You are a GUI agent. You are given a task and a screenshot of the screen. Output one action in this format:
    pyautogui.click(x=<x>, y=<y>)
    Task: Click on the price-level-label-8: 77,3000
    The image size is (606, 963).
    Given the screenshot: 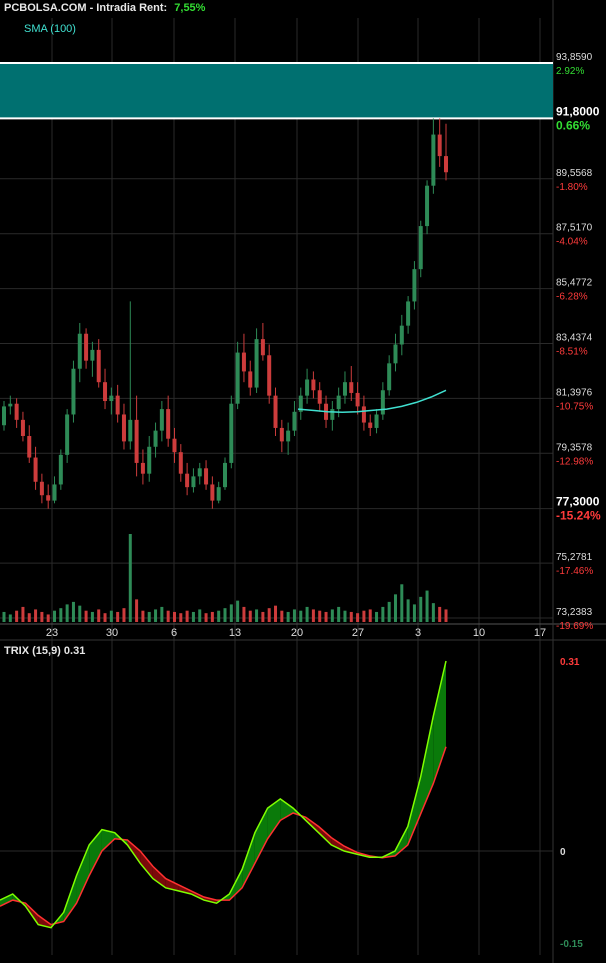 What is the action you would take?
    pyautogui.click(x=578, y=502)
    